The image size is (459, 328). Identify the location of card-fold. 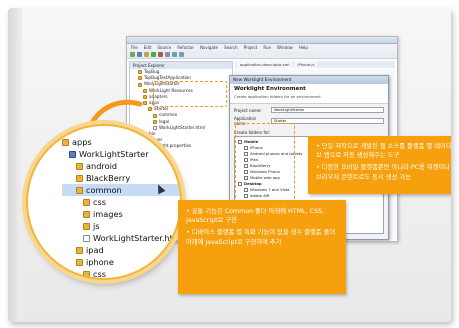
(15, 165).